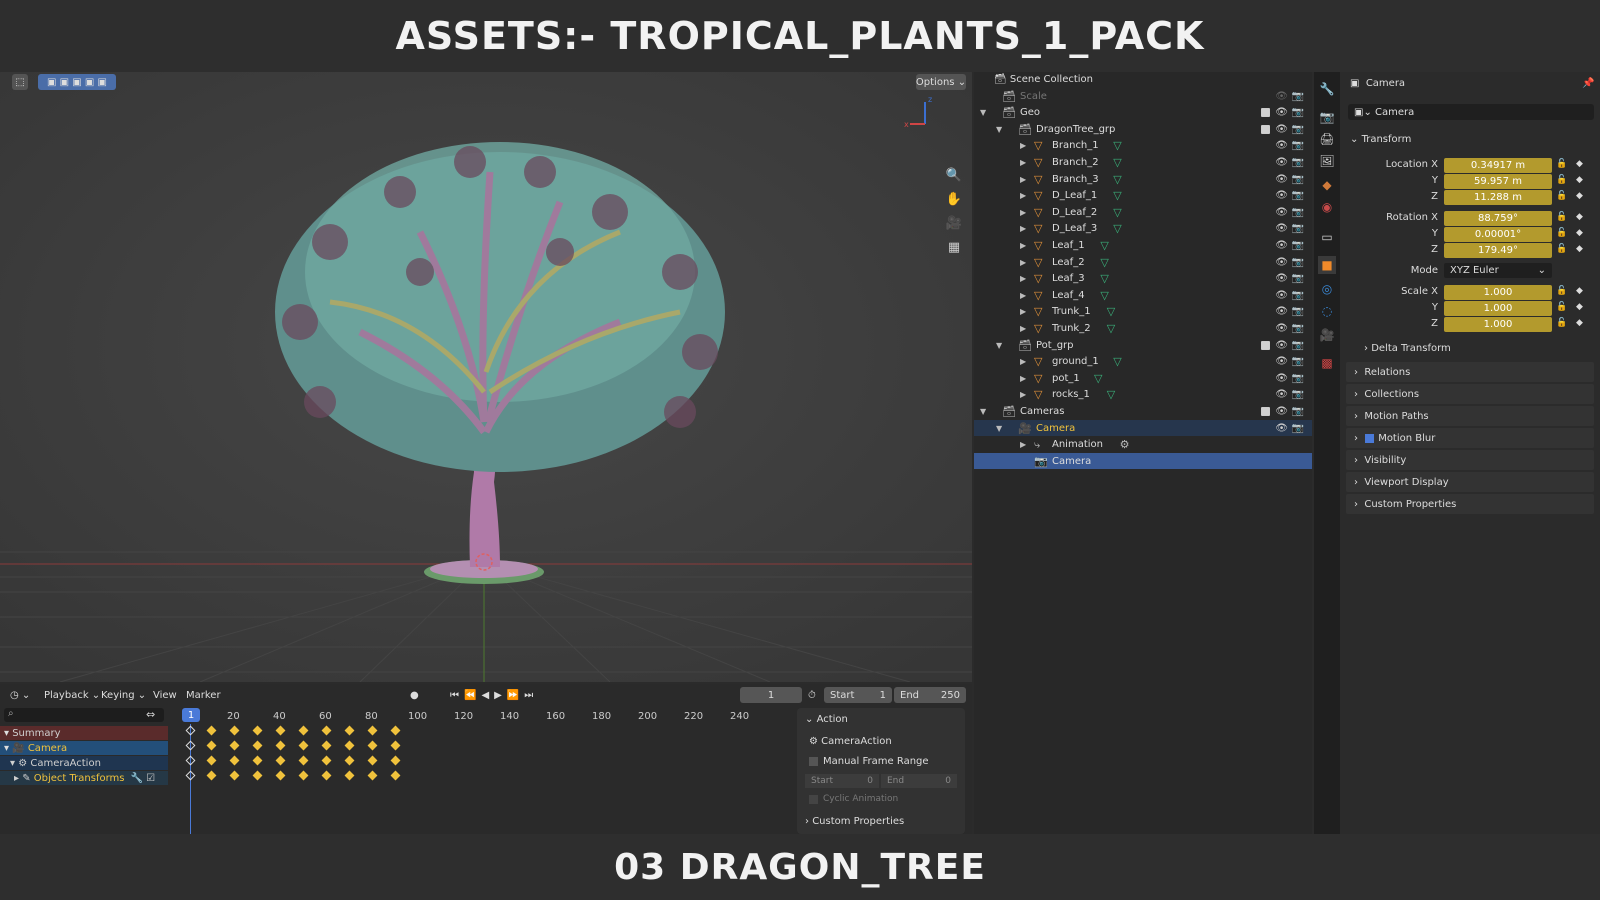  What do you see at coordinates (77, 82) in the screenshot?
I see `select-mode-group: ▣ ▣ ▣ ▣ ▣` at bounding box center [77, 82].